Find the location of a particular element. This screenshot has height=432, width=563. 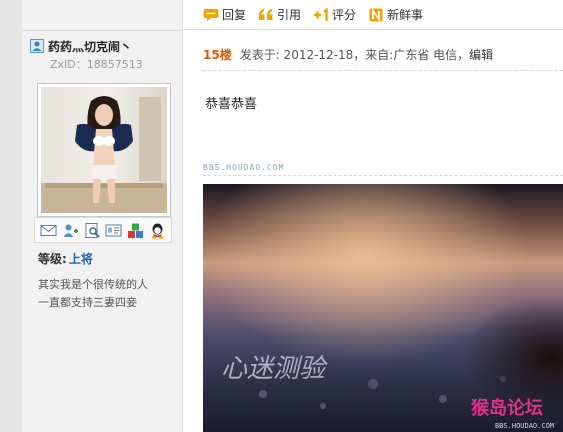

rate-label: 评分 is located at coordinates (344, 15).